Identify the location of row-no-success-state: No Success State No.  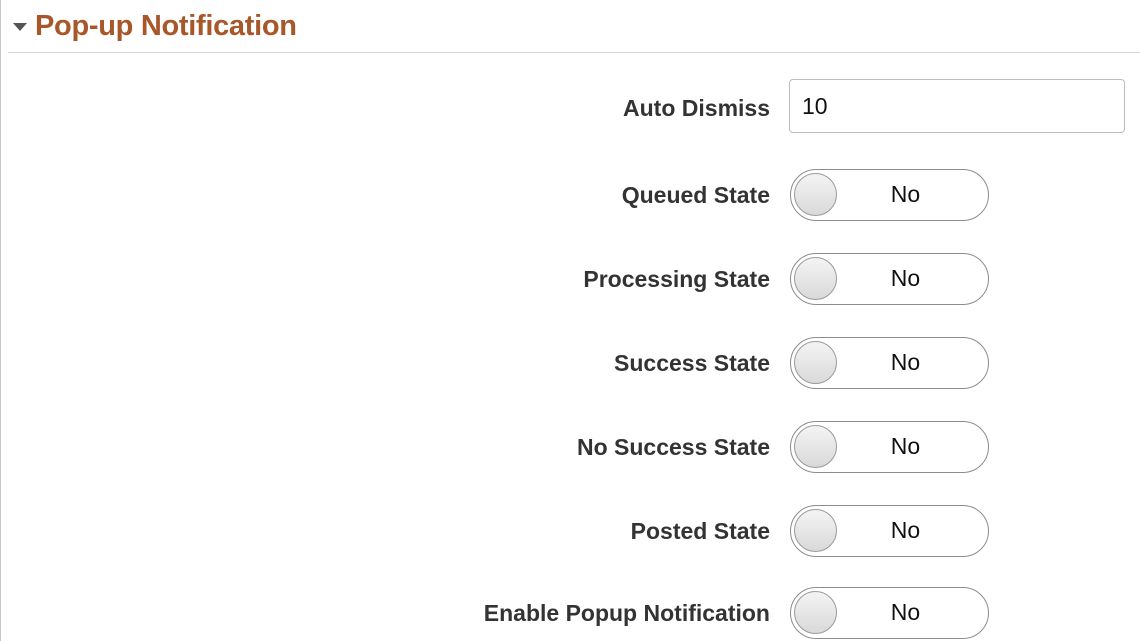
(570, 447).